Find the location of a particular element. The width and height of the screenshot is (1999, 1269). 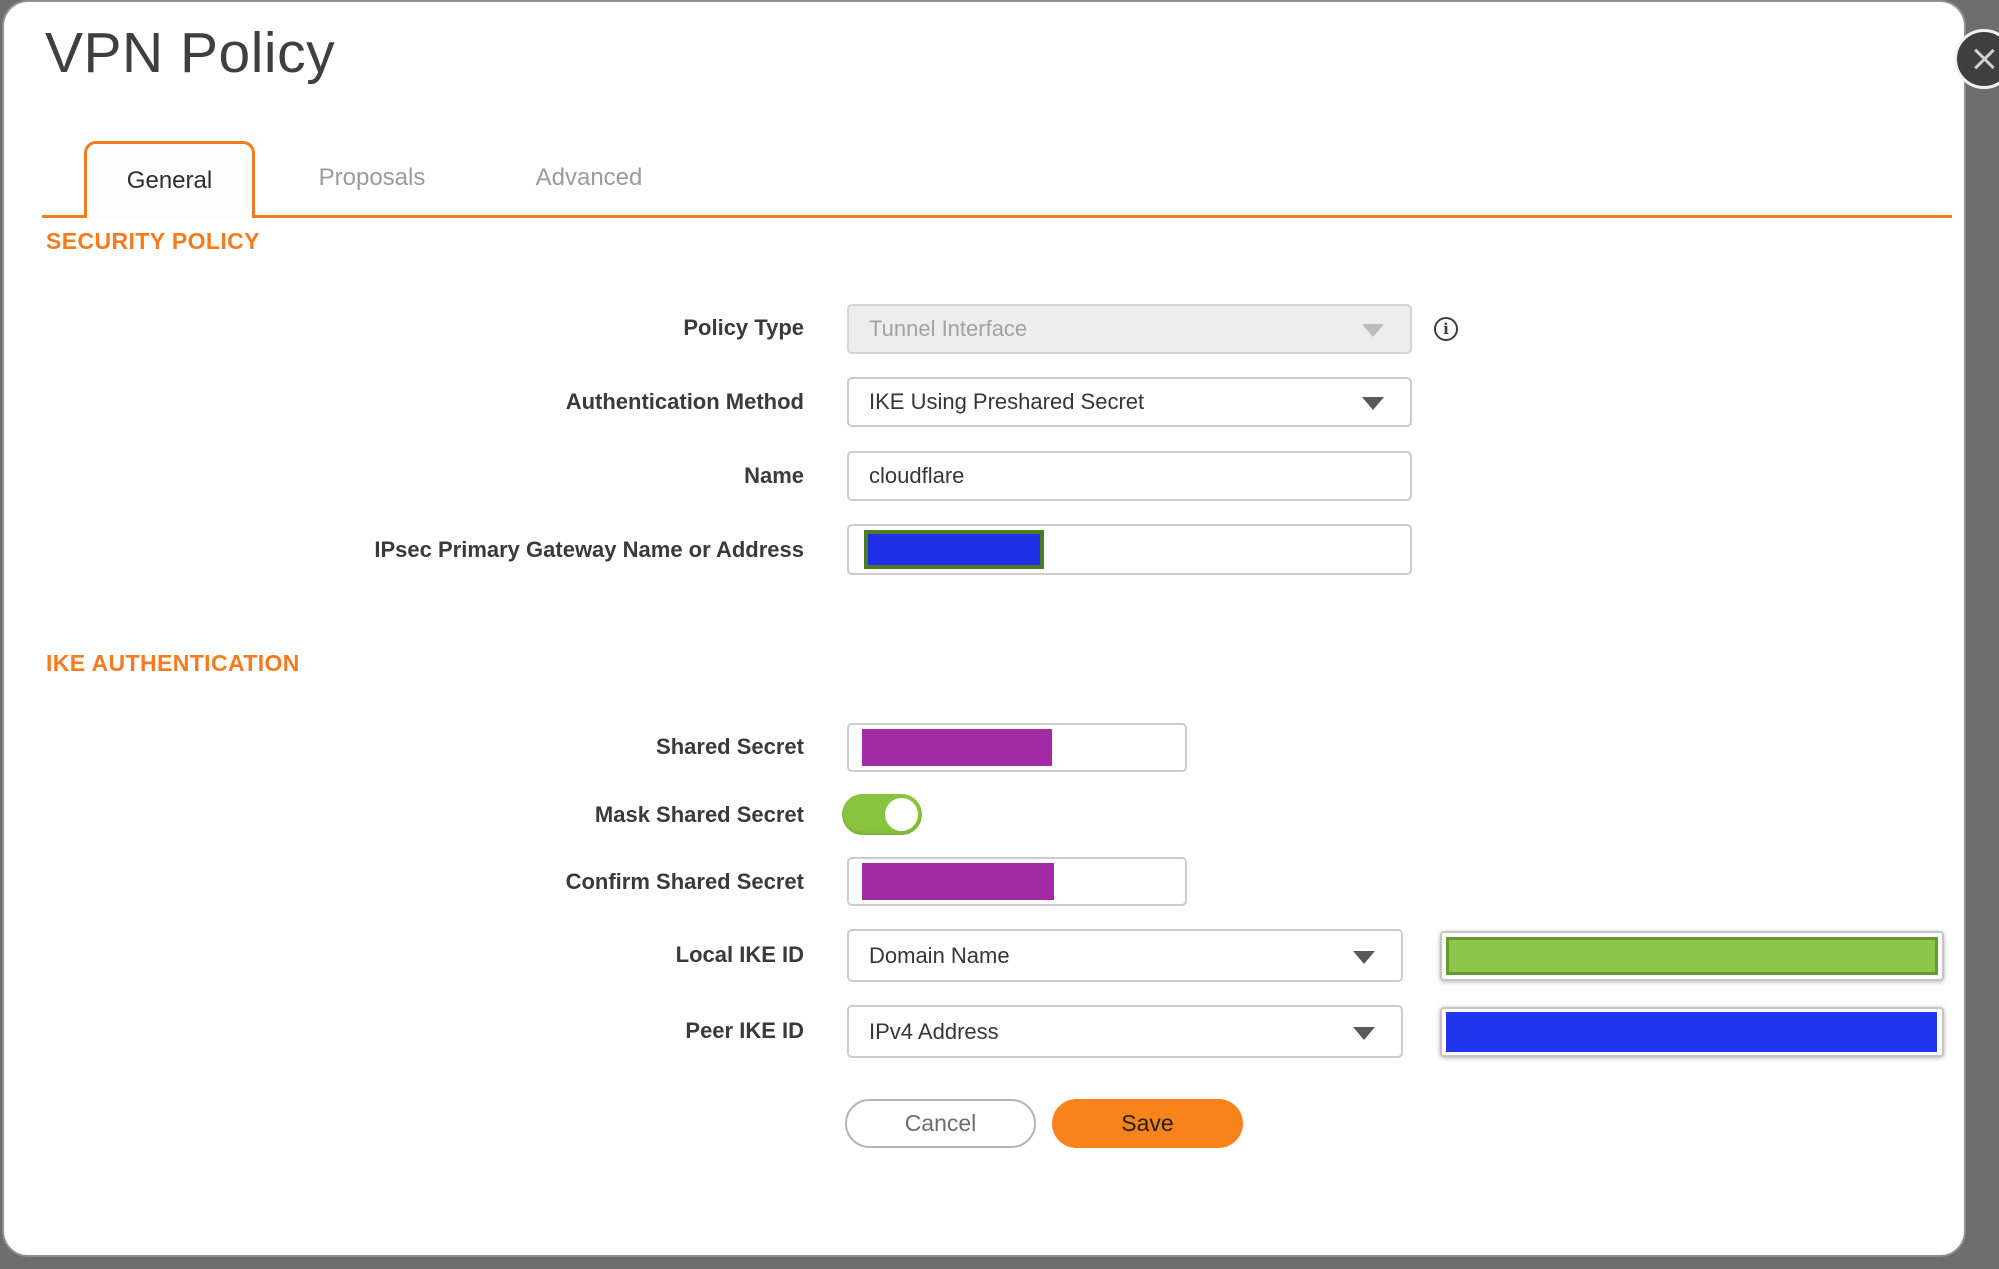

section-heading-ike-authentication: IKE AUTHENTICATION is located at coordinates (173, 663).